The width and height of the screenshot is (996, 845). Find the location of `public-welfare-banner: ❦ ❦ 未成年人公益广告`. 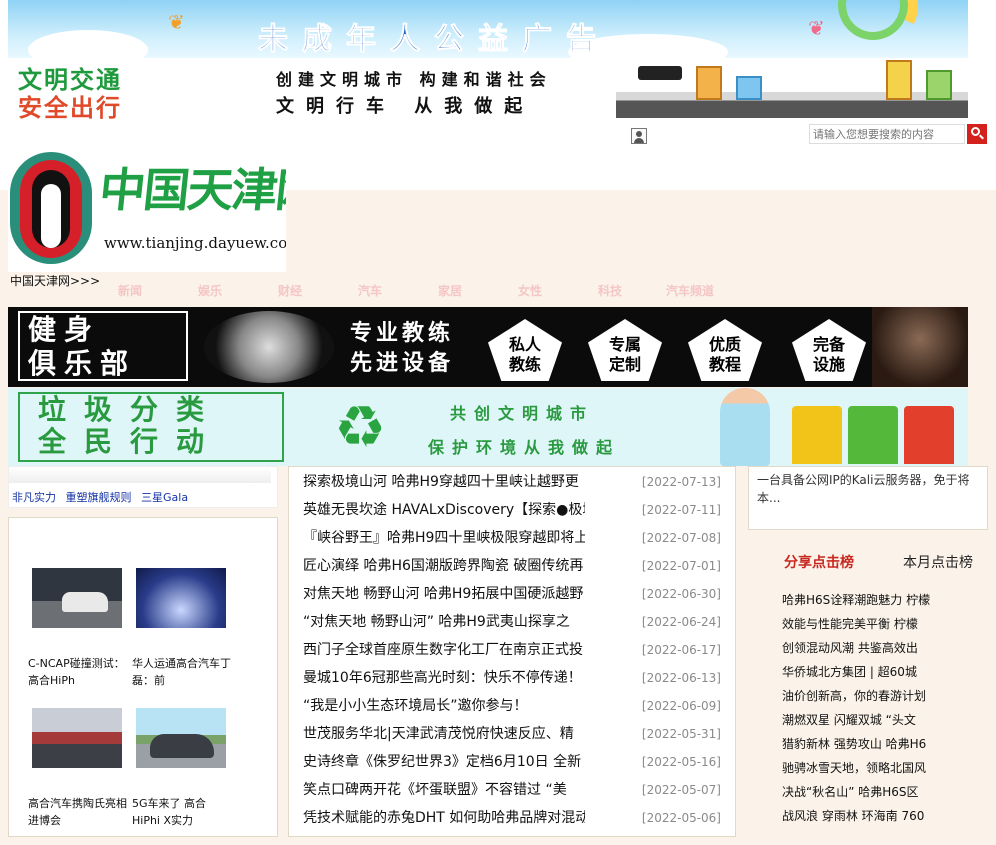

public-welfare-banner: ❦ ❦ 未成年人公益广告 is located at coordinates (488, 29).